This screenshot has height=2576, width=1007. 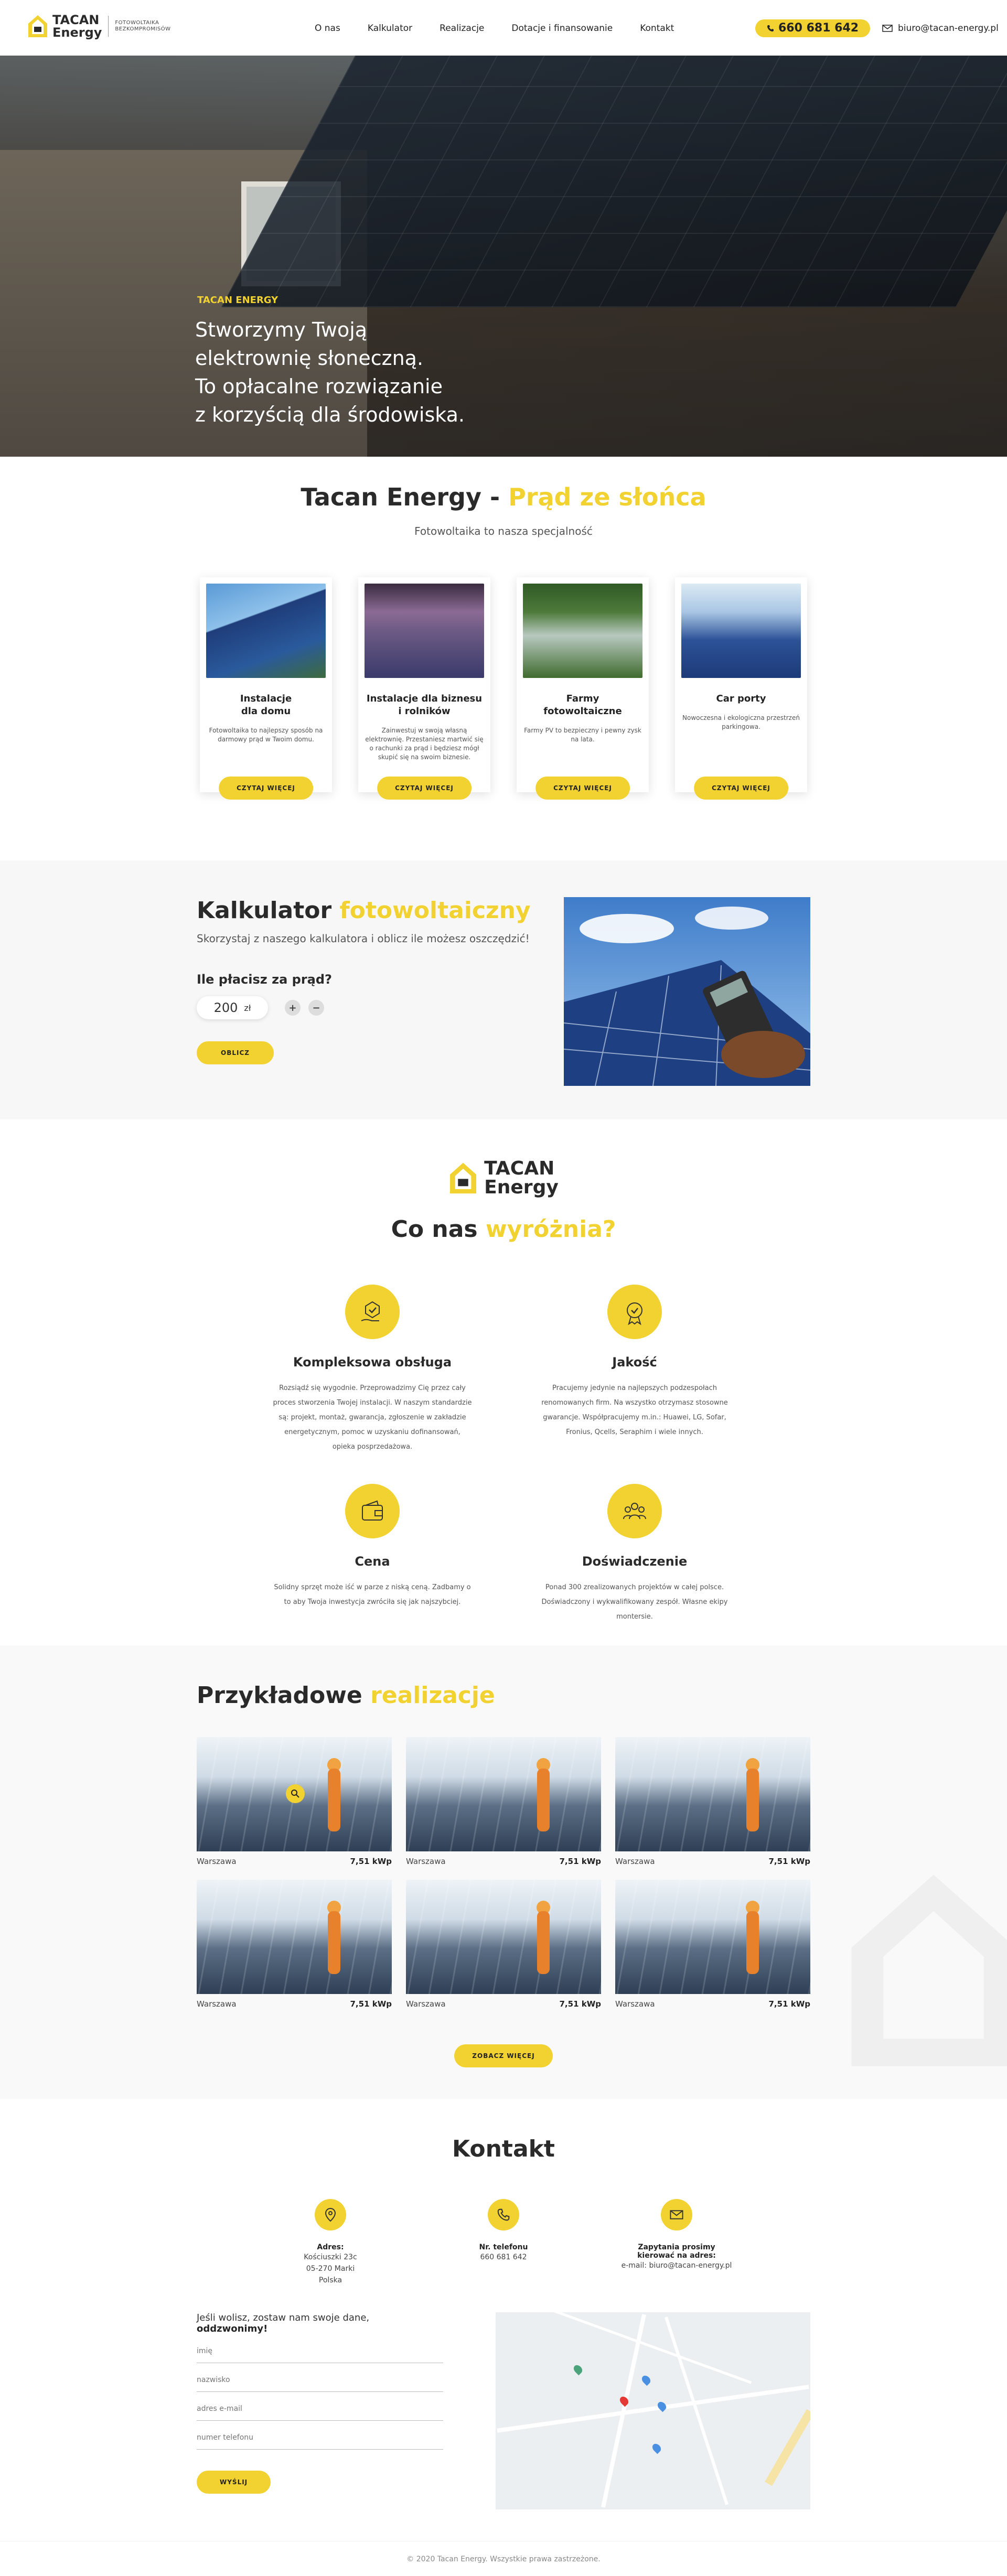 I want to click on hand-heart-icon, so click(x=372, y=1312).